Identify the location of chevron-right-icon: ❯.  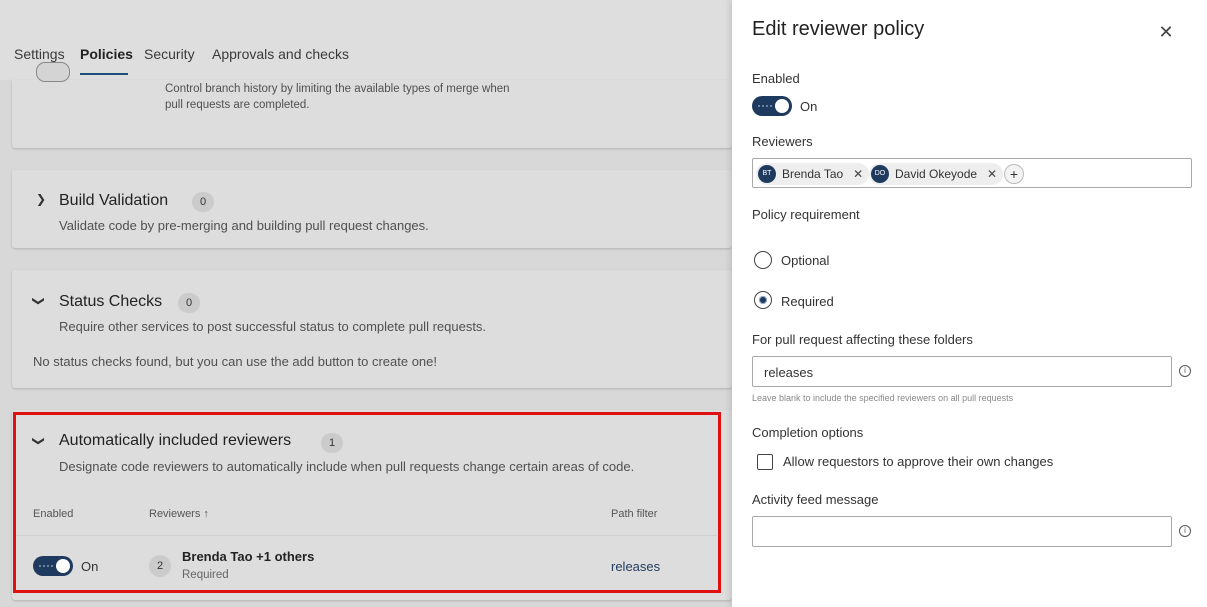
(41, 199).